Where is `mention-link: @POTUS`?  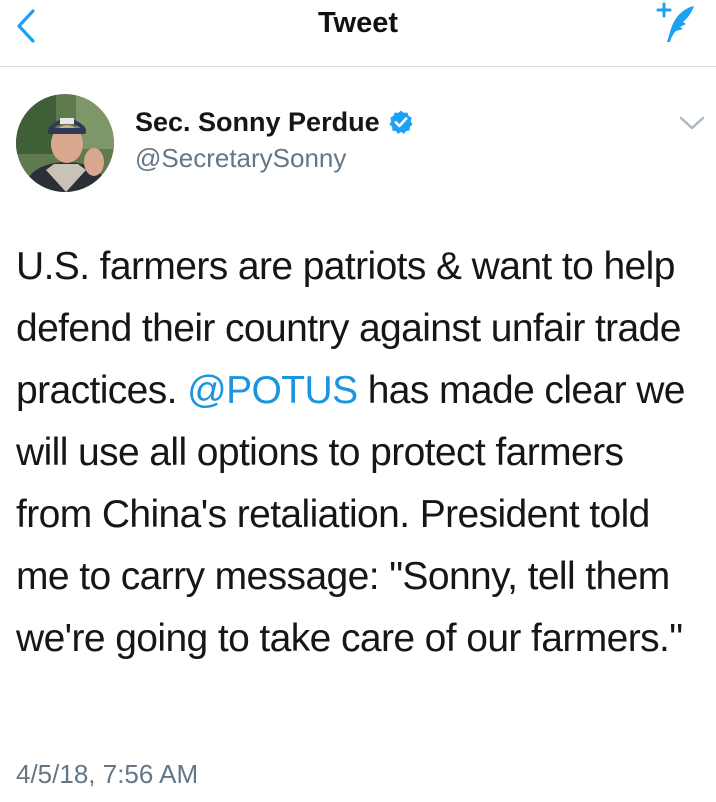
mention-link: @POTUS is located at coordinates (272, 390).